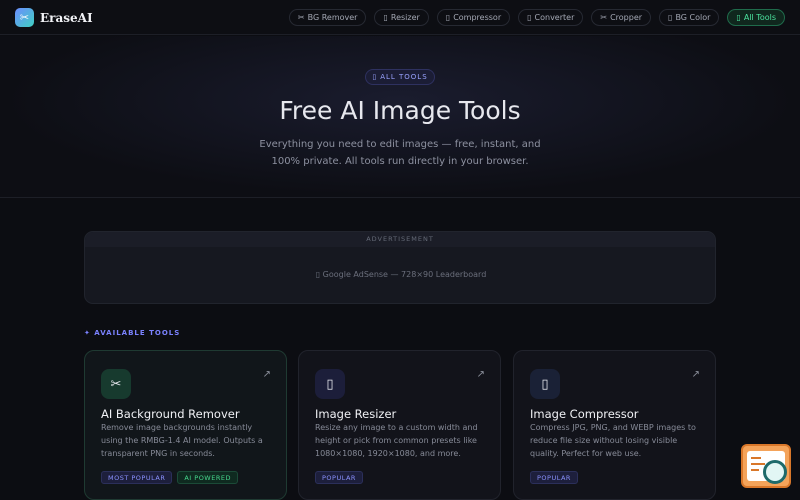 The image size is (800, 500). I want to click on ad-label: ADVERTISEMENT, so click(400, 239).